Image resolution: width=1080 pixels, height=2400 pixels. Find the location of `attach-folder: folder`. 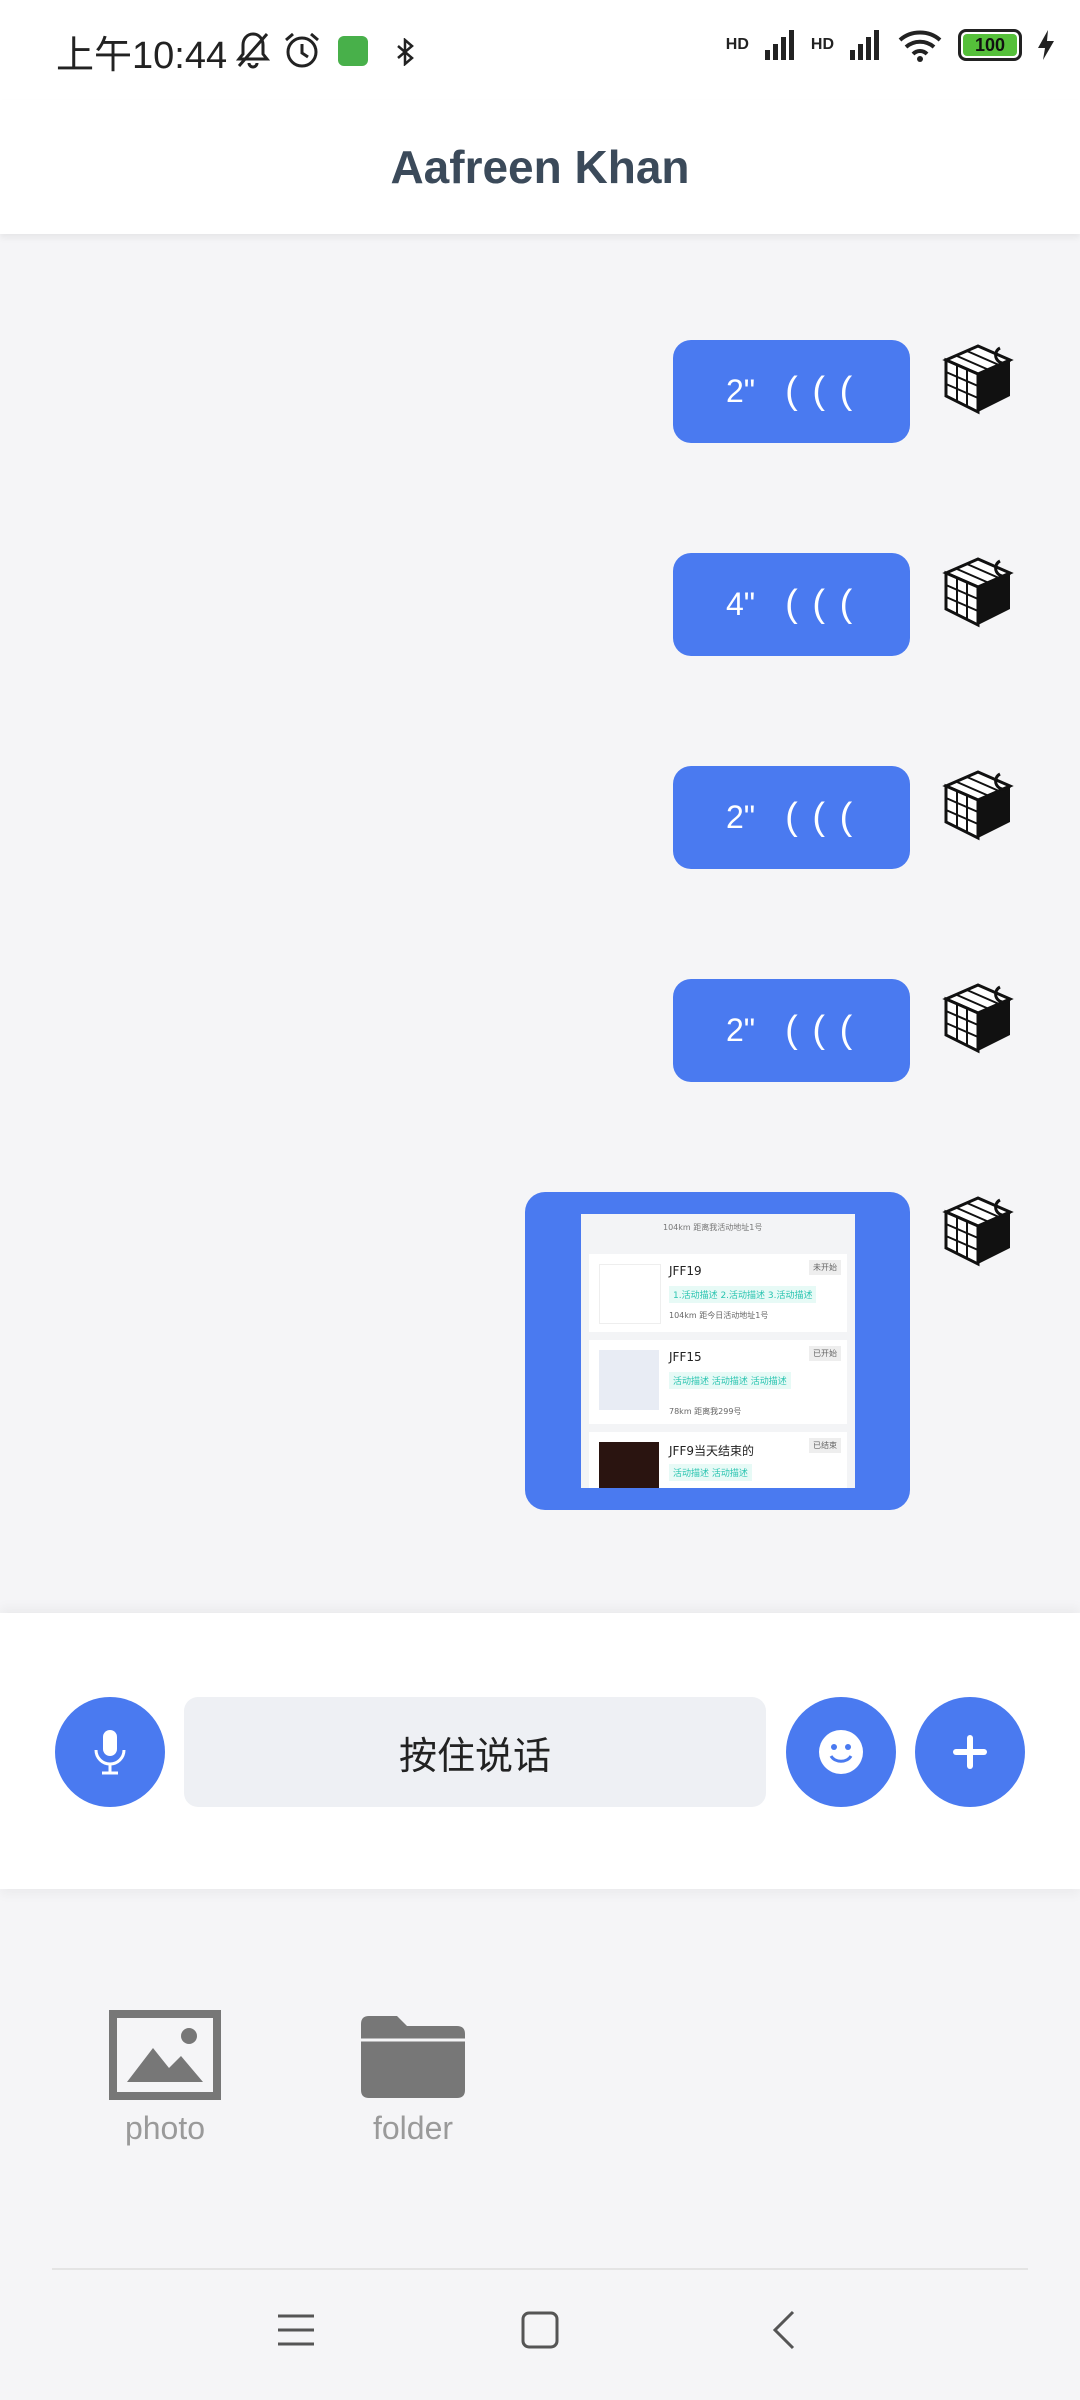

attach-folder: folder is located at coordinates (413, 2078).